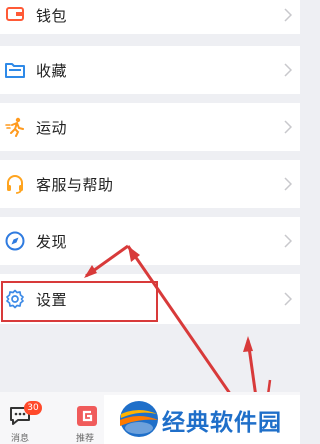 This screenshot has height=444, width=320. What do you see at coordinates (15, 184) in the screenshot?
I see `headset-icon` at bounding box center [15, 184].